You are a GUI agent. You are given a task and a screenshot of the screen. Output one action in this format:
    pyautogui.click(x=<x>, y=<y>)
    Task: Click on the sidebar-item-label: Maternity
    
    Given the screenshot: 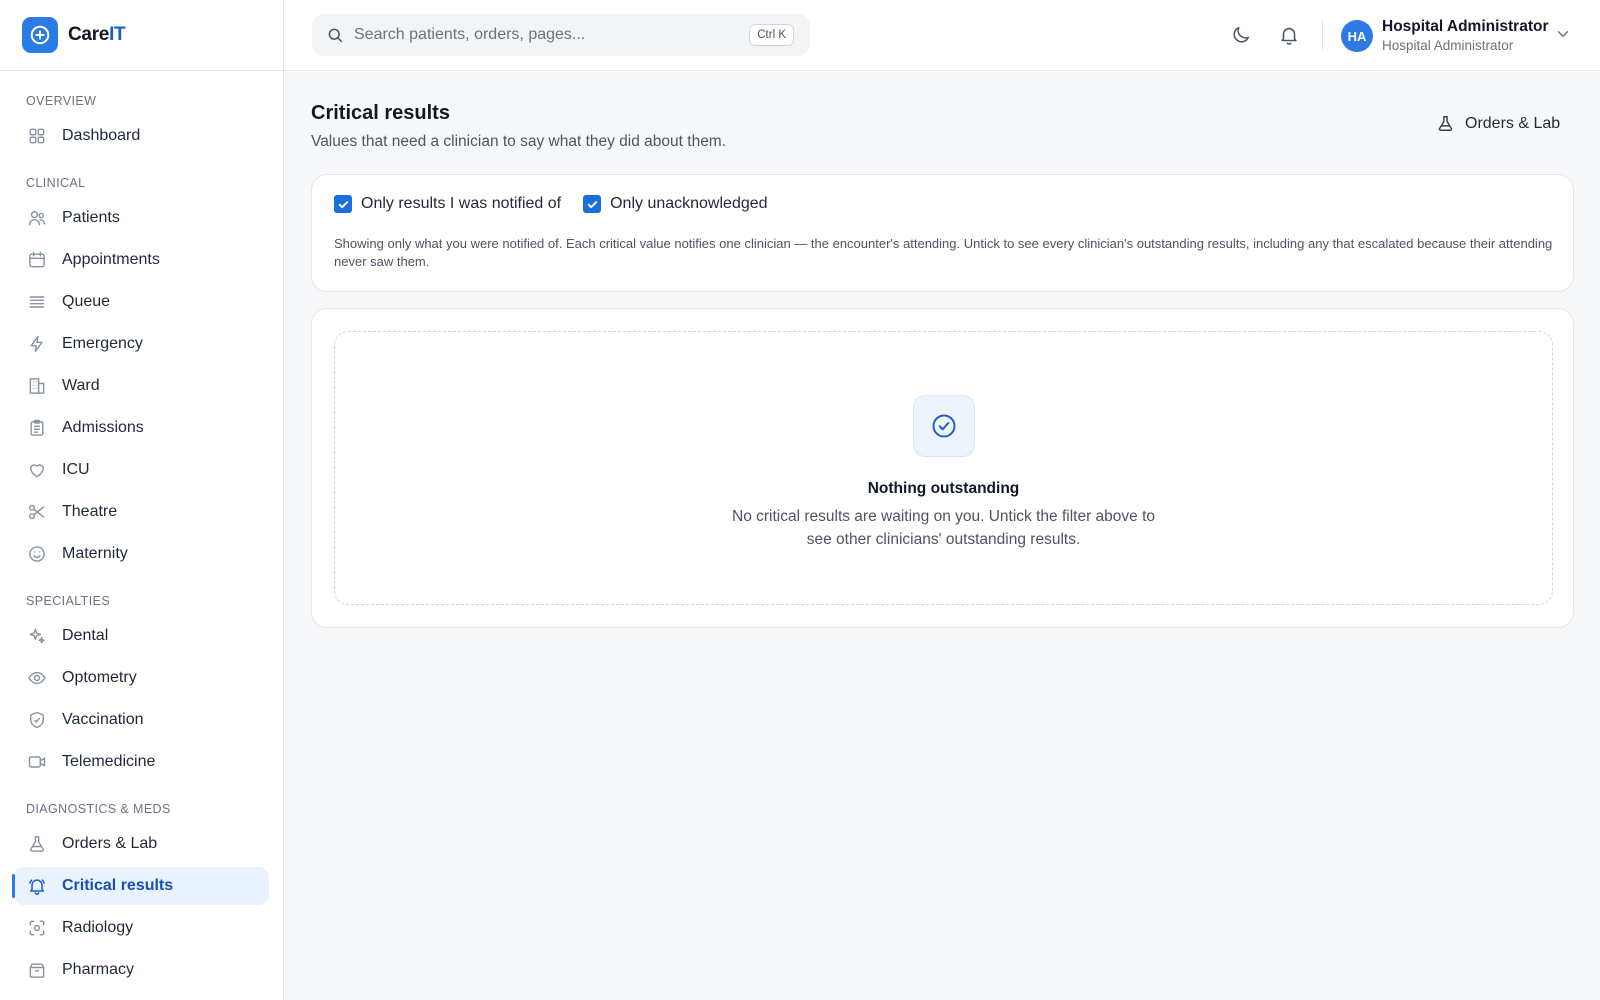 What is the action you would take?
    pyautogui.click(x=95, y=553)
    